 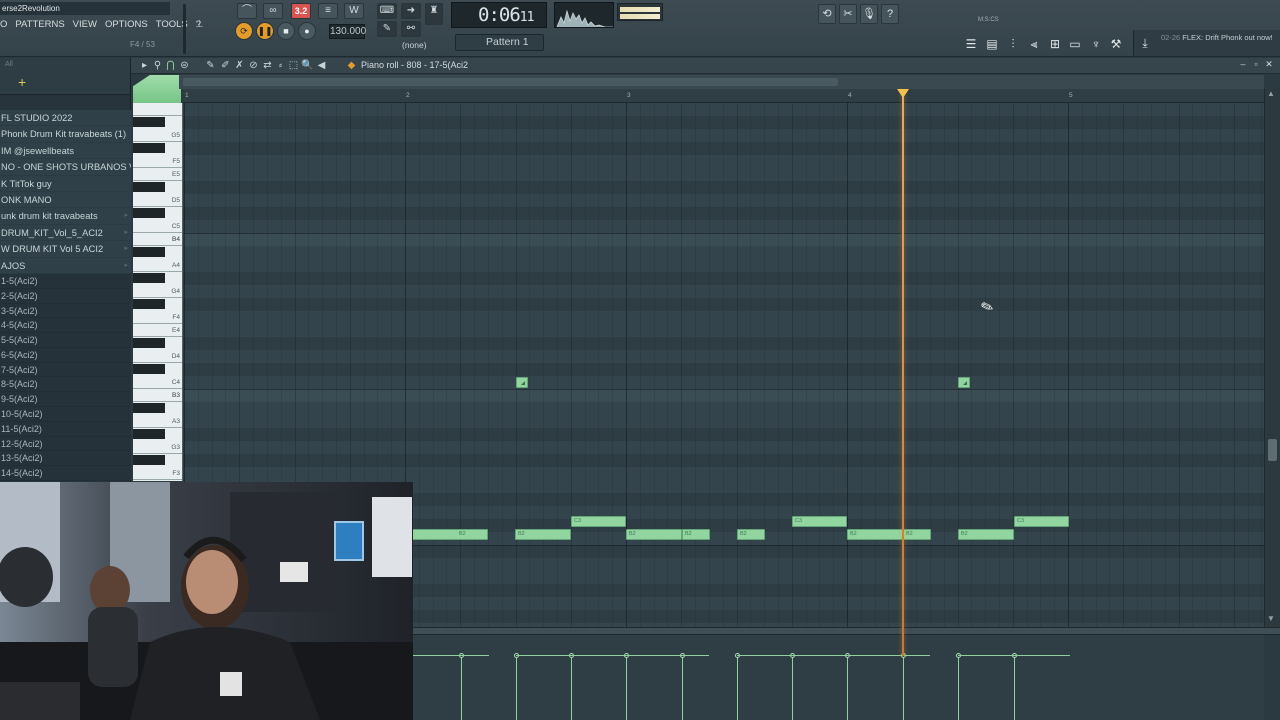 What do you see at coordinates (65, 216) in the screenshot?
I see `browser-folder: unk drum kit travabeats ▸` at bounding box center [65, 216].